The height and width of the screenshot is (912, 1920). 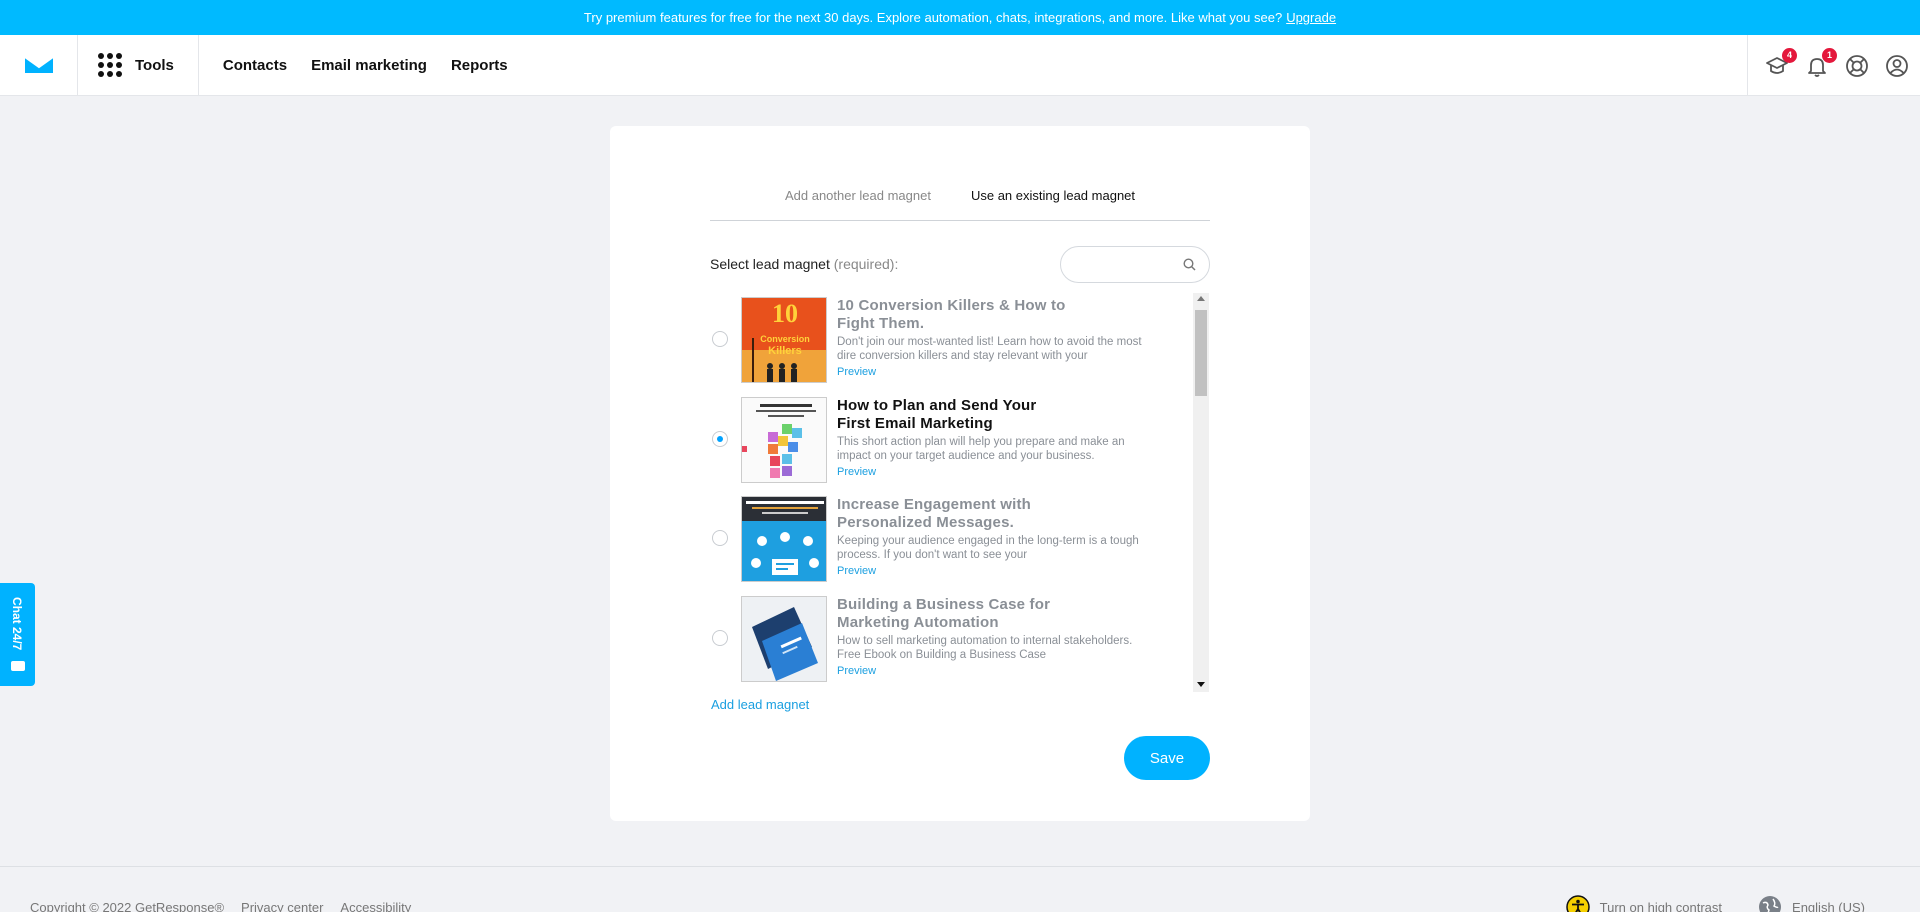 What do you see at coordinates (255, 65) in the screenshot?
I see `nav-contacts: Contacts` at bounding box center [255, 65].